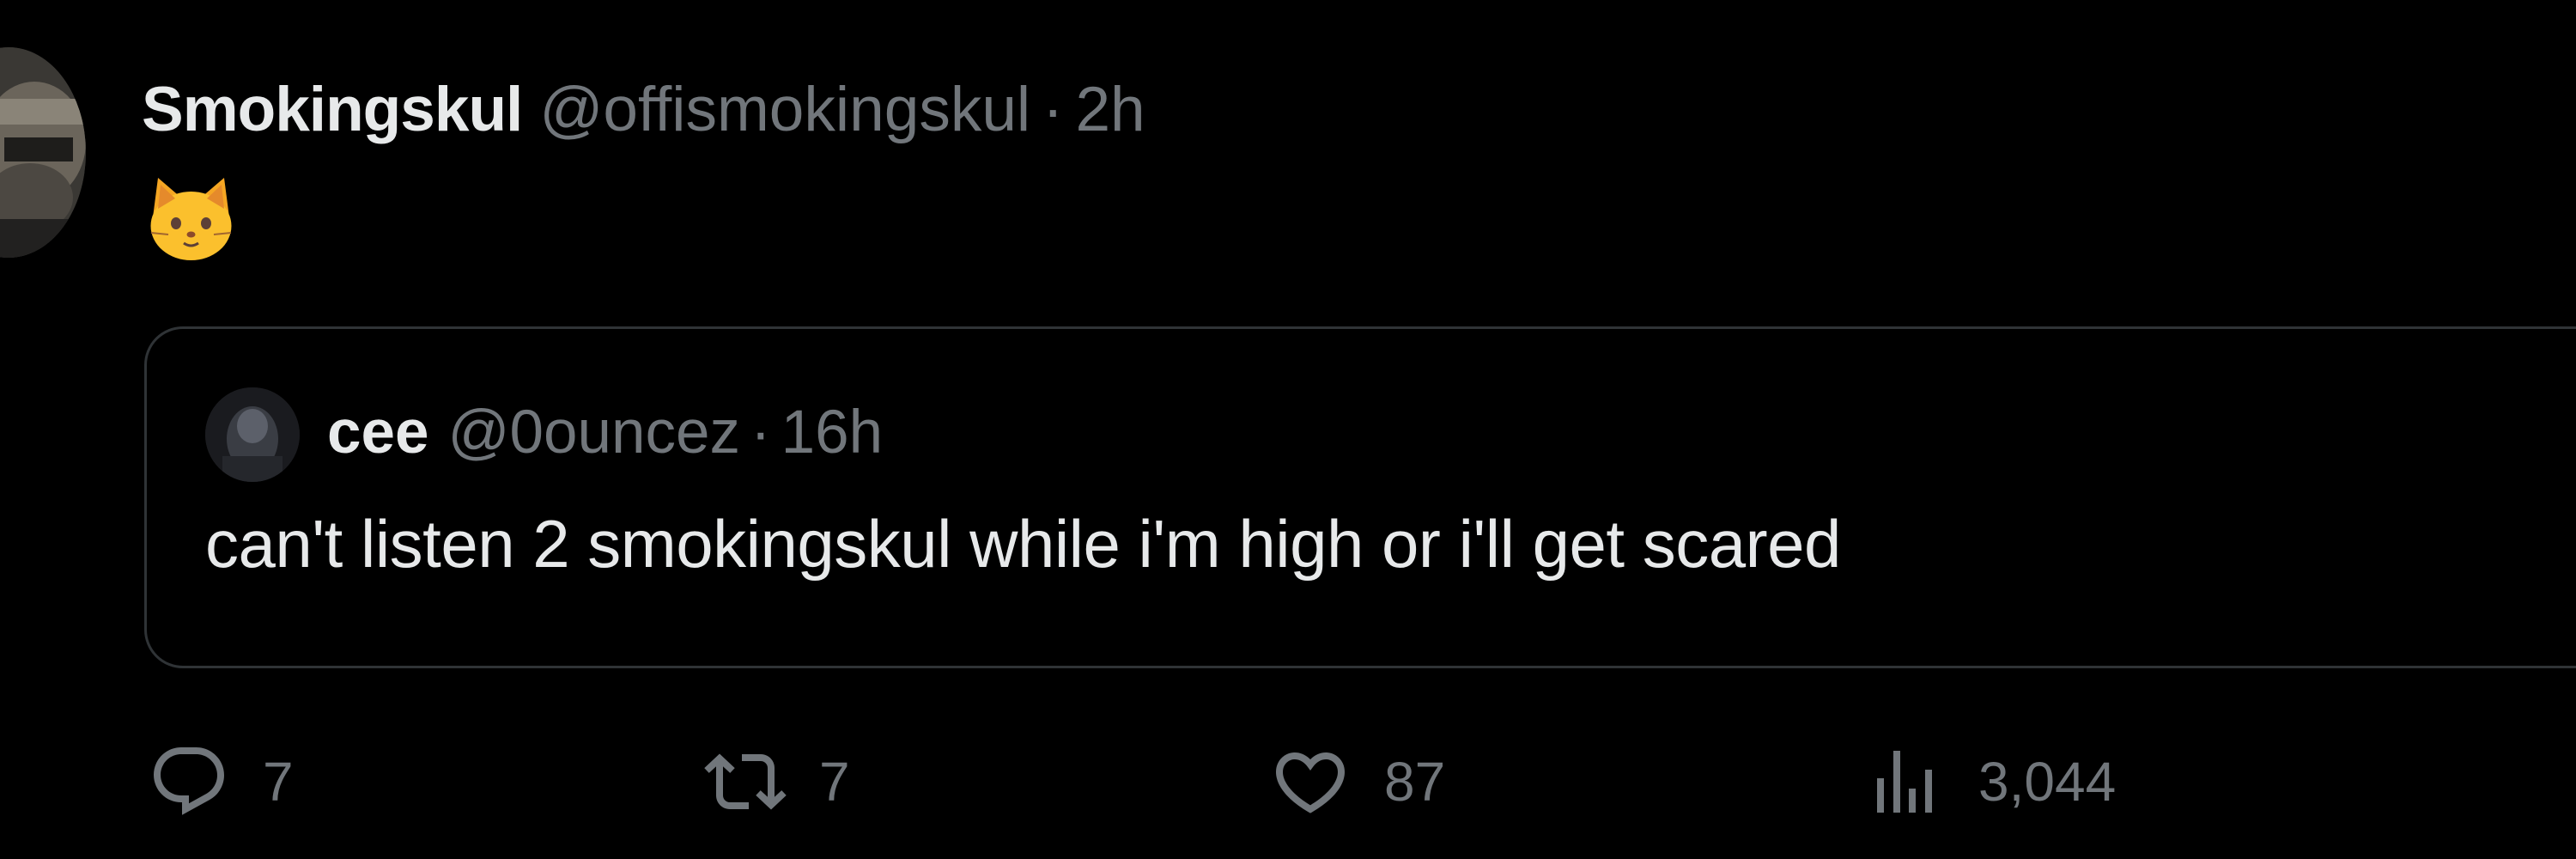  I want to click on avatar-image, so click(43, 153).